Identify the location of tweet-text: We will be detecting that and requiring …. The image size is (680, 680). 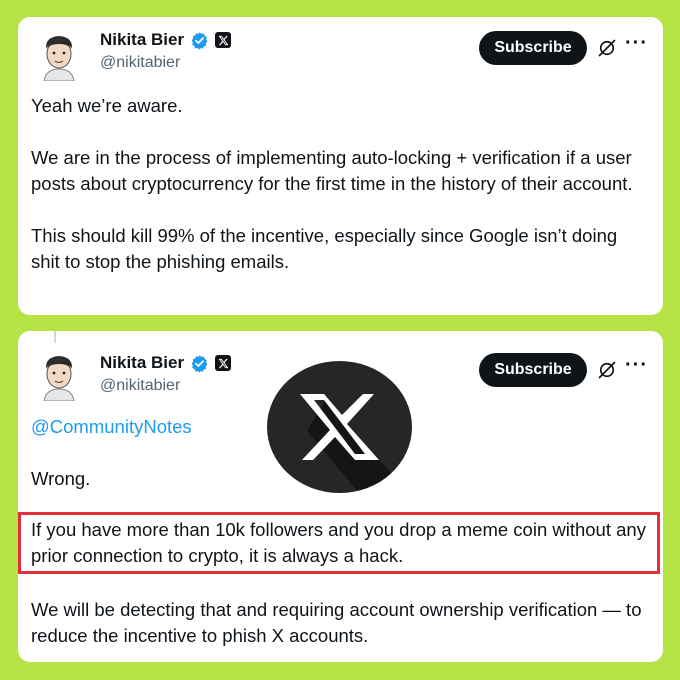
(341, 623).